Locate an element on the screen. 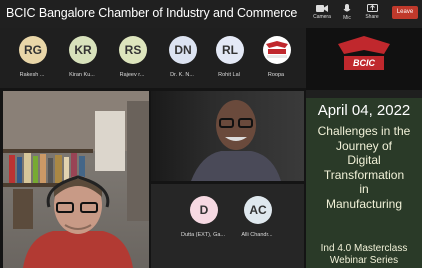 Image resolution: width=422 pixels, height=268 pixels. slide-logo-area: BCIC is located at coordinates (364, 59).